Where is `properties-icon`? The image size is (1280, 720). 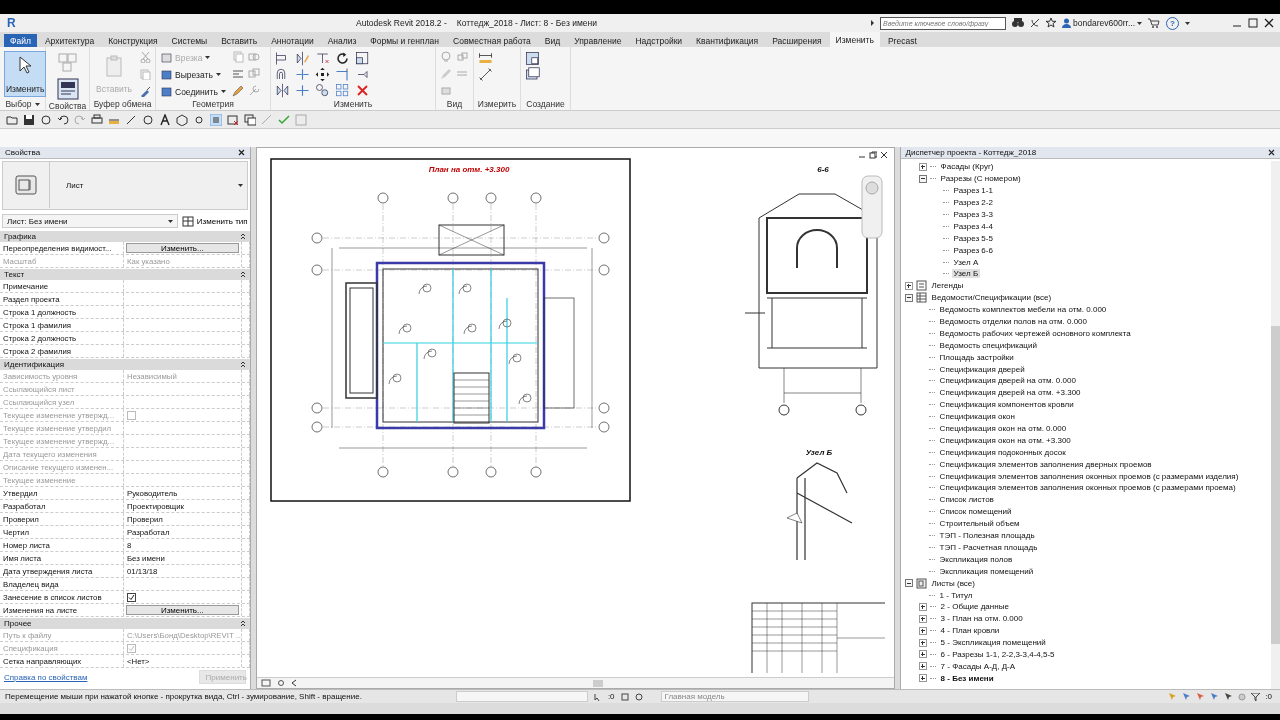
properties-icon is located at coordinates (67, 89).